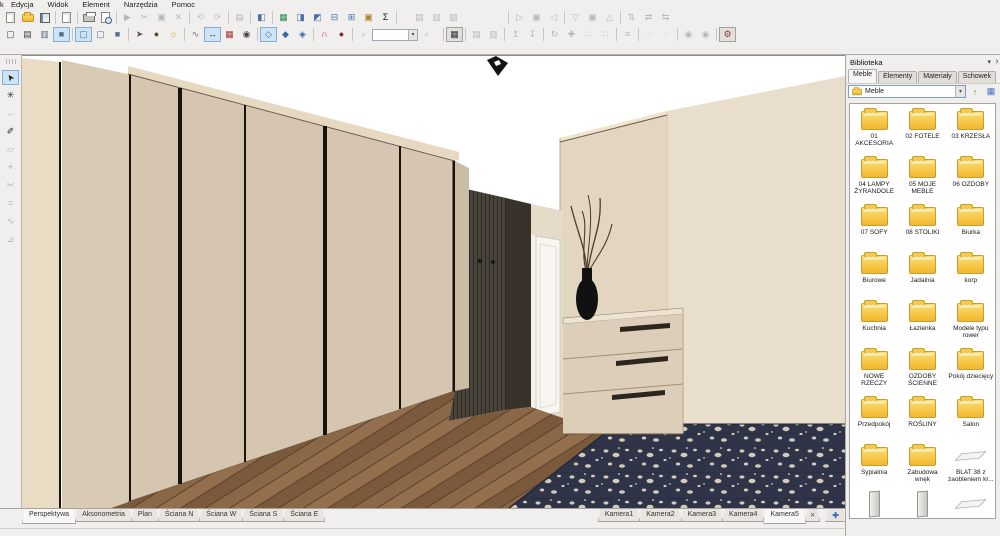 The height and width of the screenshot is (536, 1000). Describe the element at coordinates (212, 34) in the screenshot. I see `dimensions-toggle-button: ↔` at that location.